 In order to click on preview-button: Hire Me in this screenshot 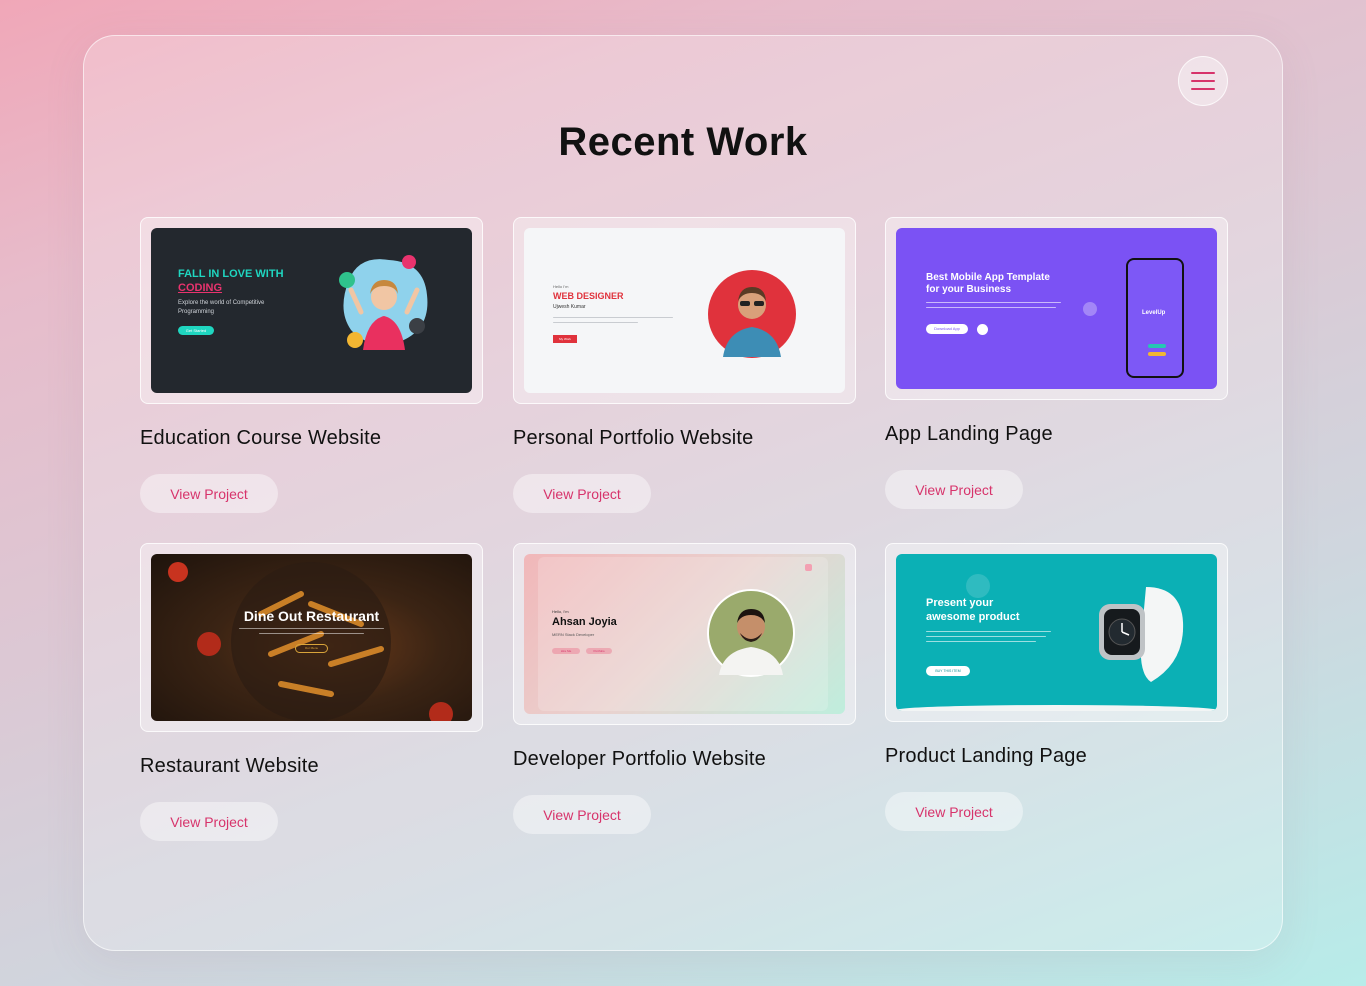, I will do `click(566, 651)`.